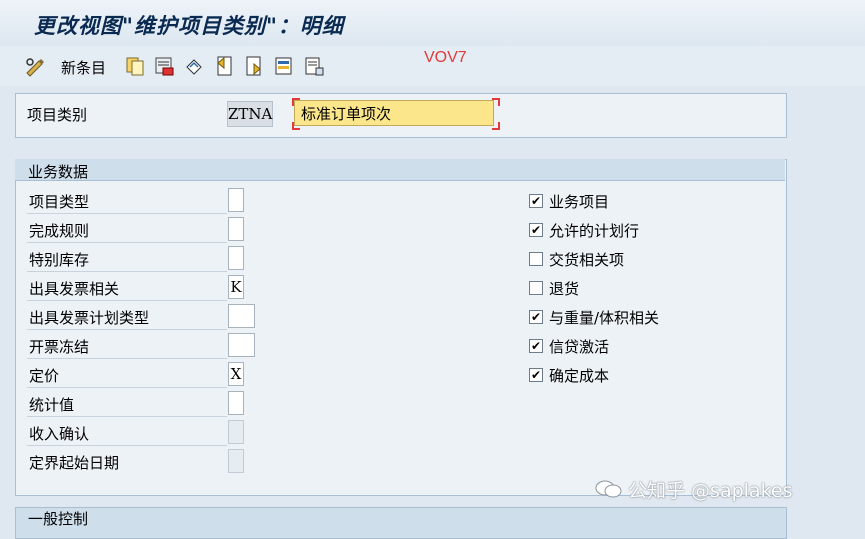 This screenshot has height=539, width=865. I want to click on field-label-revenue-recognition: 收入确认, so click(59, 434).